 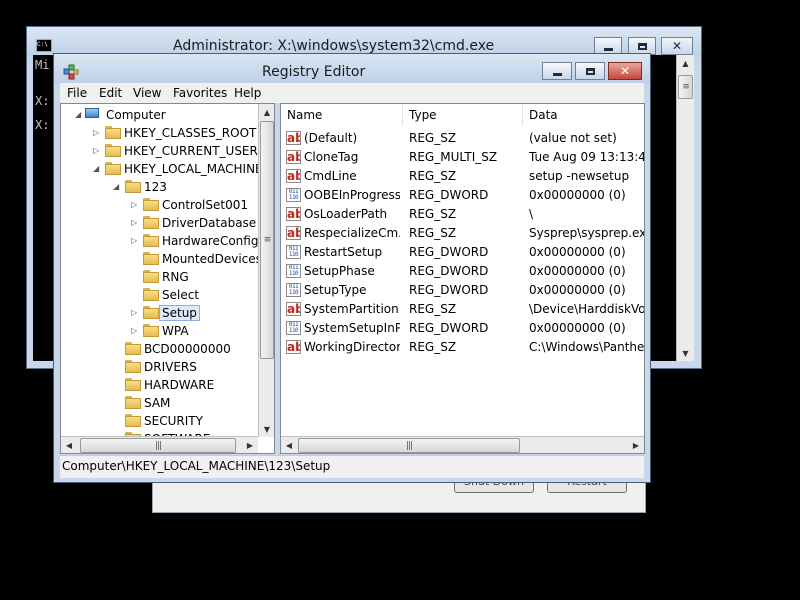 I want to click on tree-node: DRIVERS, so click(x=160, y=367).